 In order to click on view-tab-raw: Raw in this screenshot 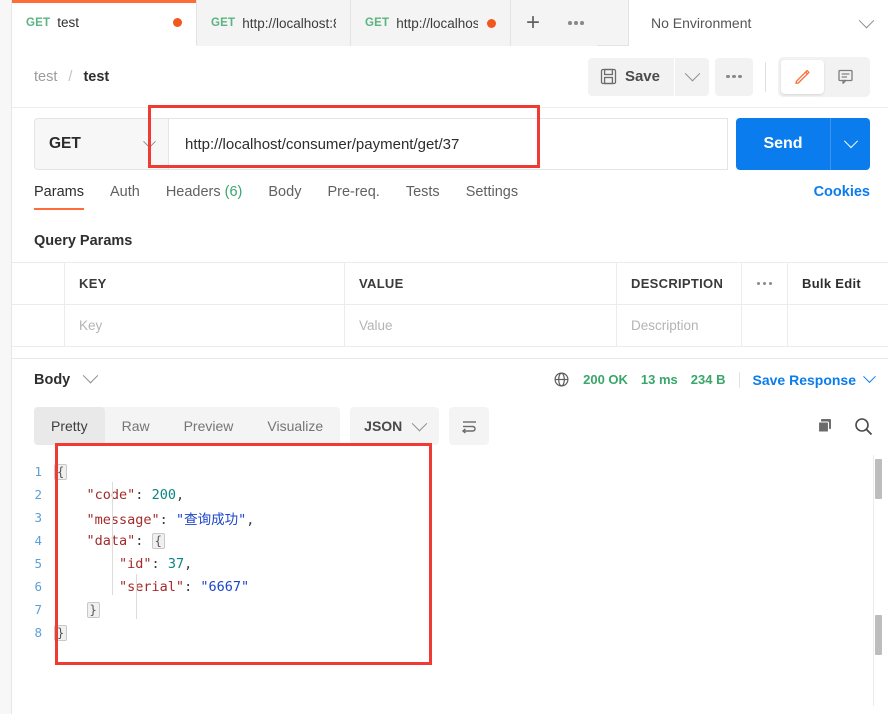, I will do `click(136, 426)`.